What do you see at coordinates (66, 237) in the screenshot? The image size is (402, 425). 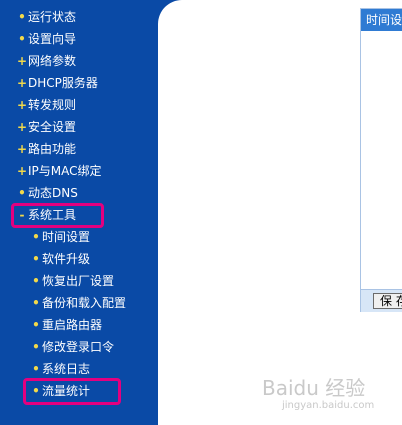 I see `nav-item-label: 时间设置` at bounding box center [66, 237].